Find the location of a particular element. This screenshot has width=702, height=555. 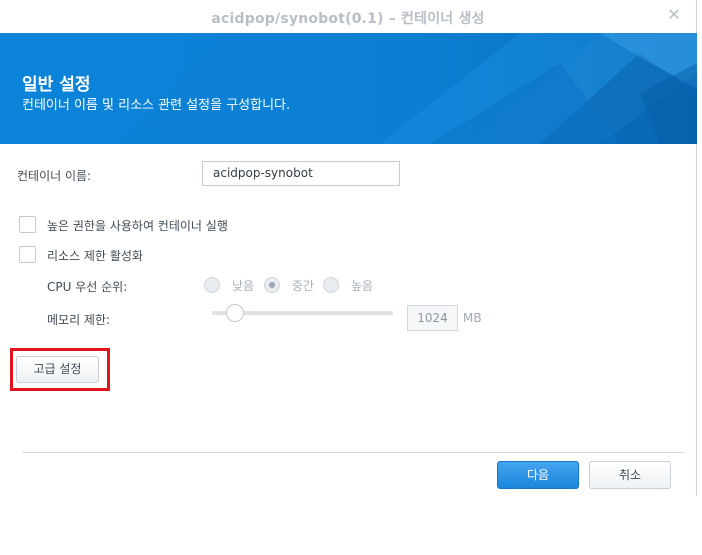

resource-limit-checkbox is located at coordinates (27, 254).